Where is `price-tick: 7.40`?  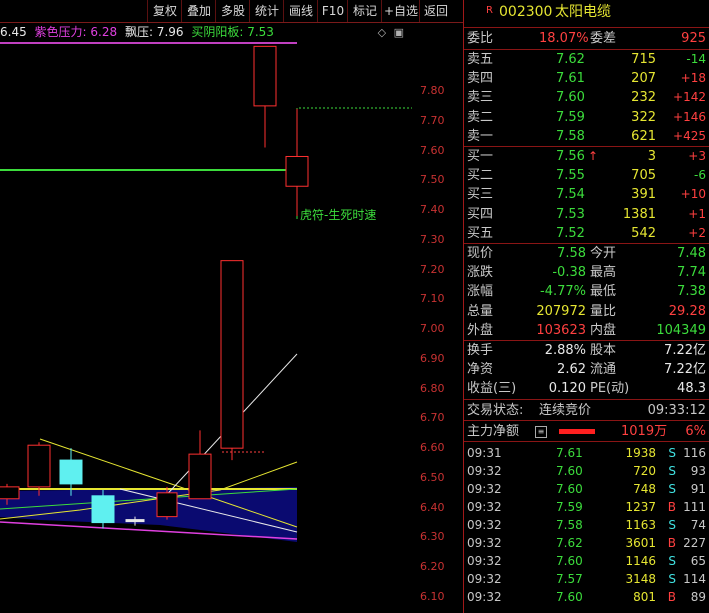
price-tick: 7.40 is located at coordinates (432, 210).